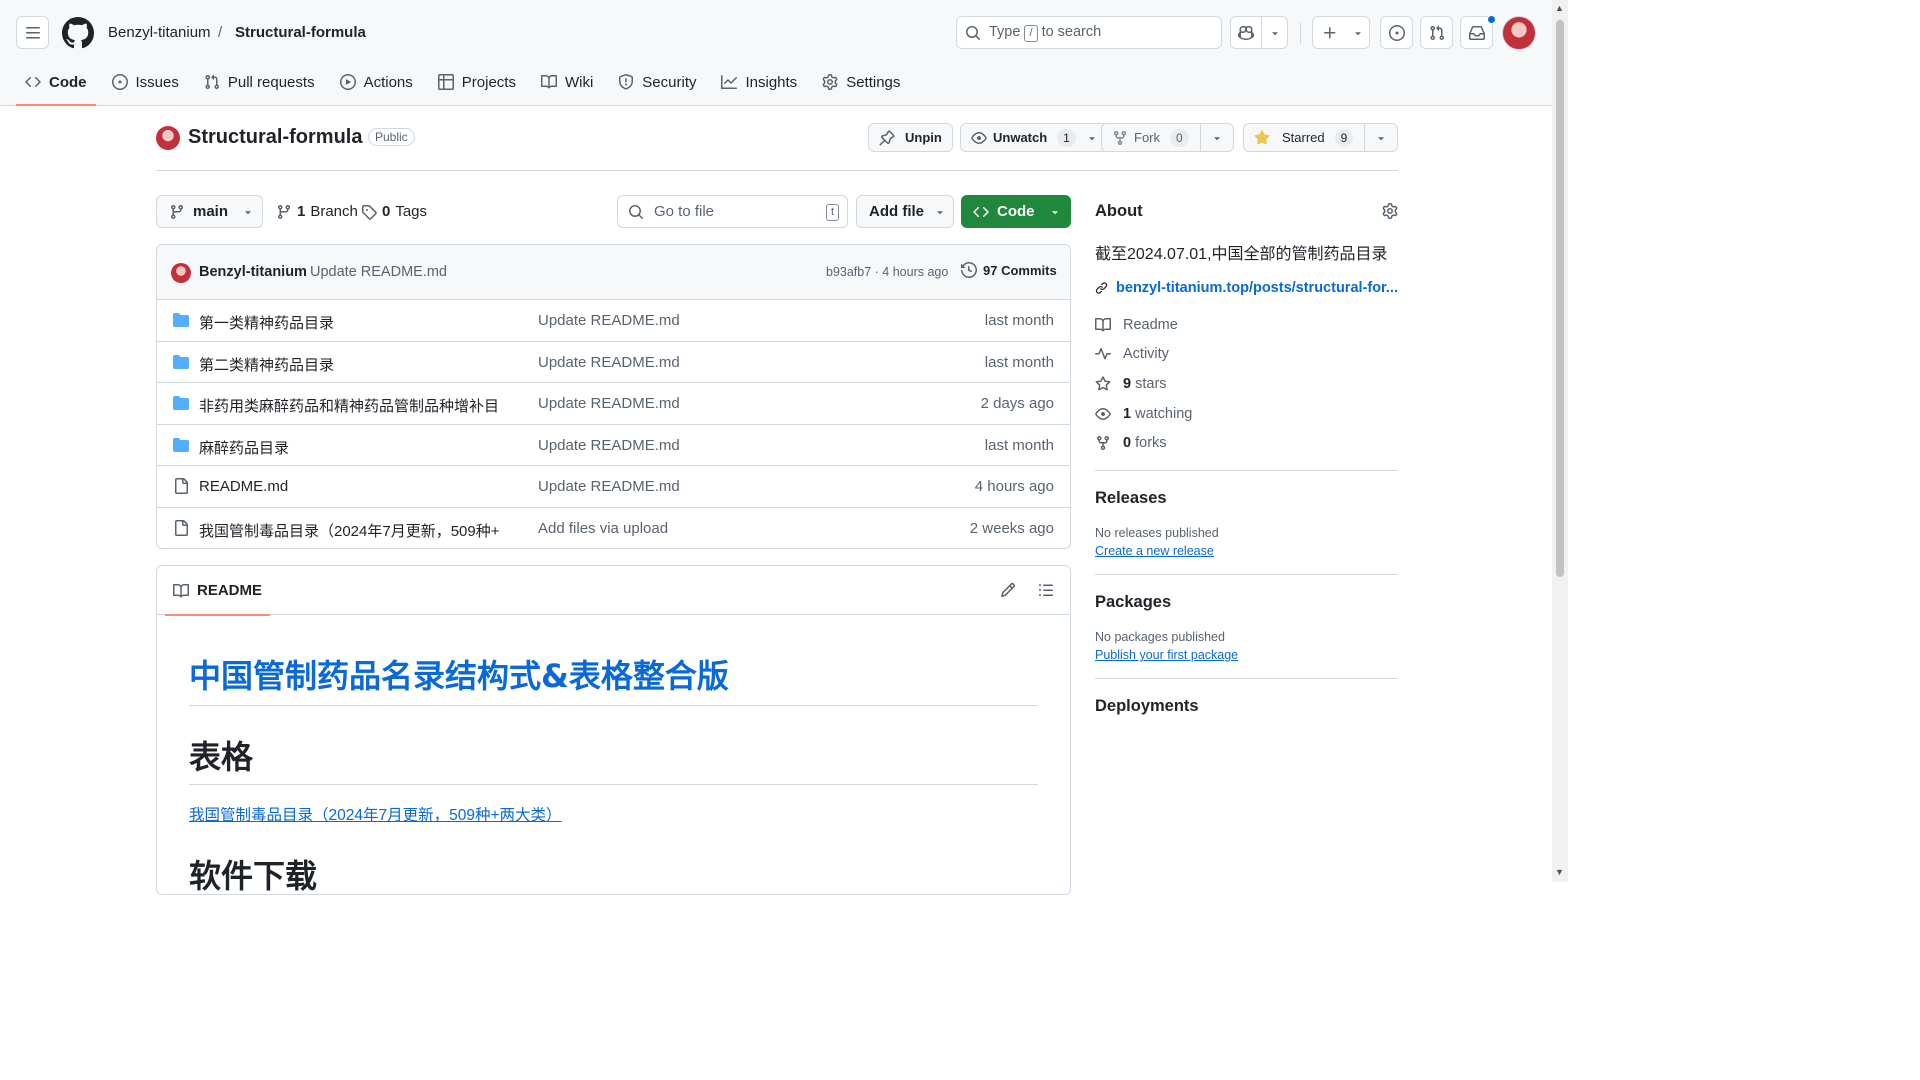  I want to click on file-name: 第二类精神药品目录, so click(266, 364).